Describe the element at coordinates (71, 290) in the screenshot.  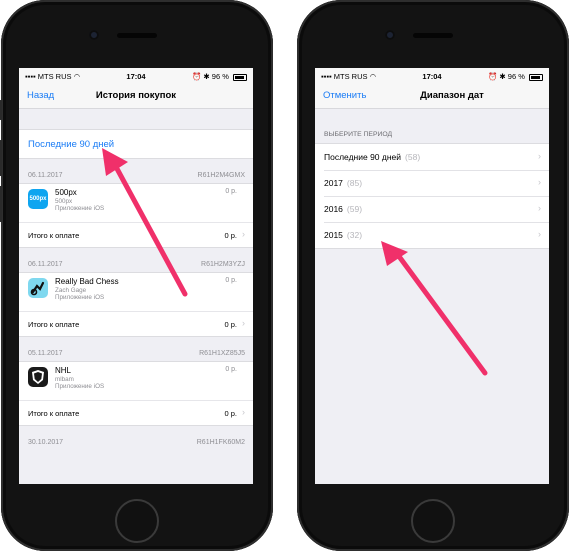
I see `developer-name: Zach Gage` at that location.